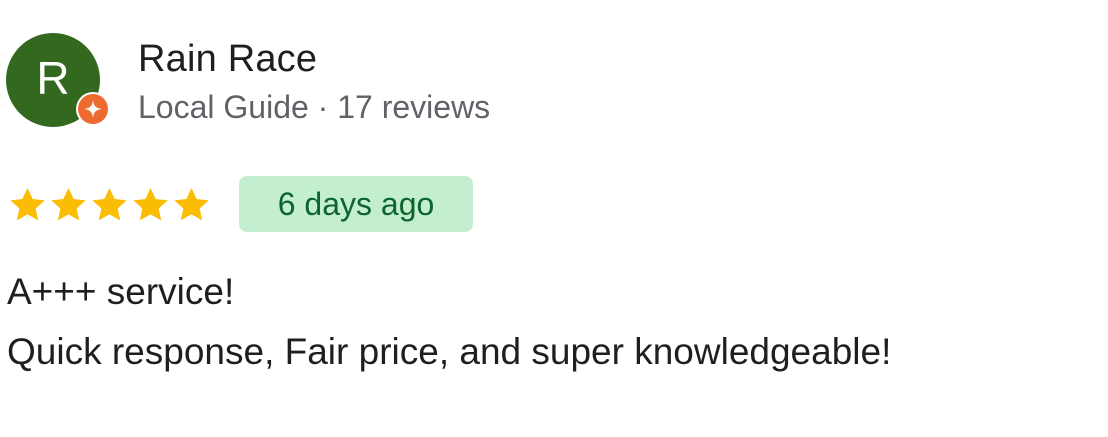 This screenshot has width=1108, height=437. I want to click on review-date: 6 days ago, so click(356, 204).